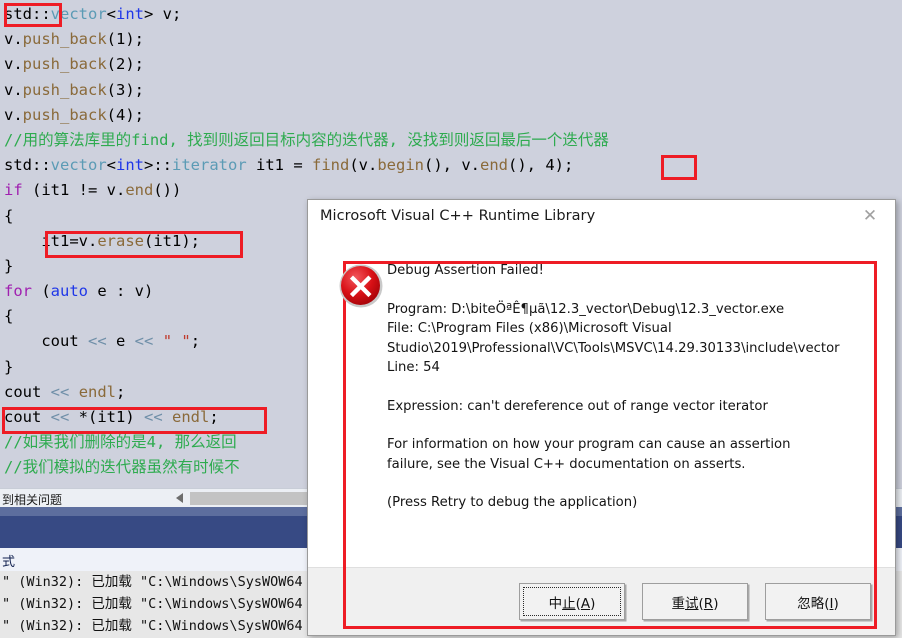 This screenshot has width=902, height=638. Describe the element at coordinates (306, 39) in the screenshot. I see `code-line: v.push_back(1);` at that location.